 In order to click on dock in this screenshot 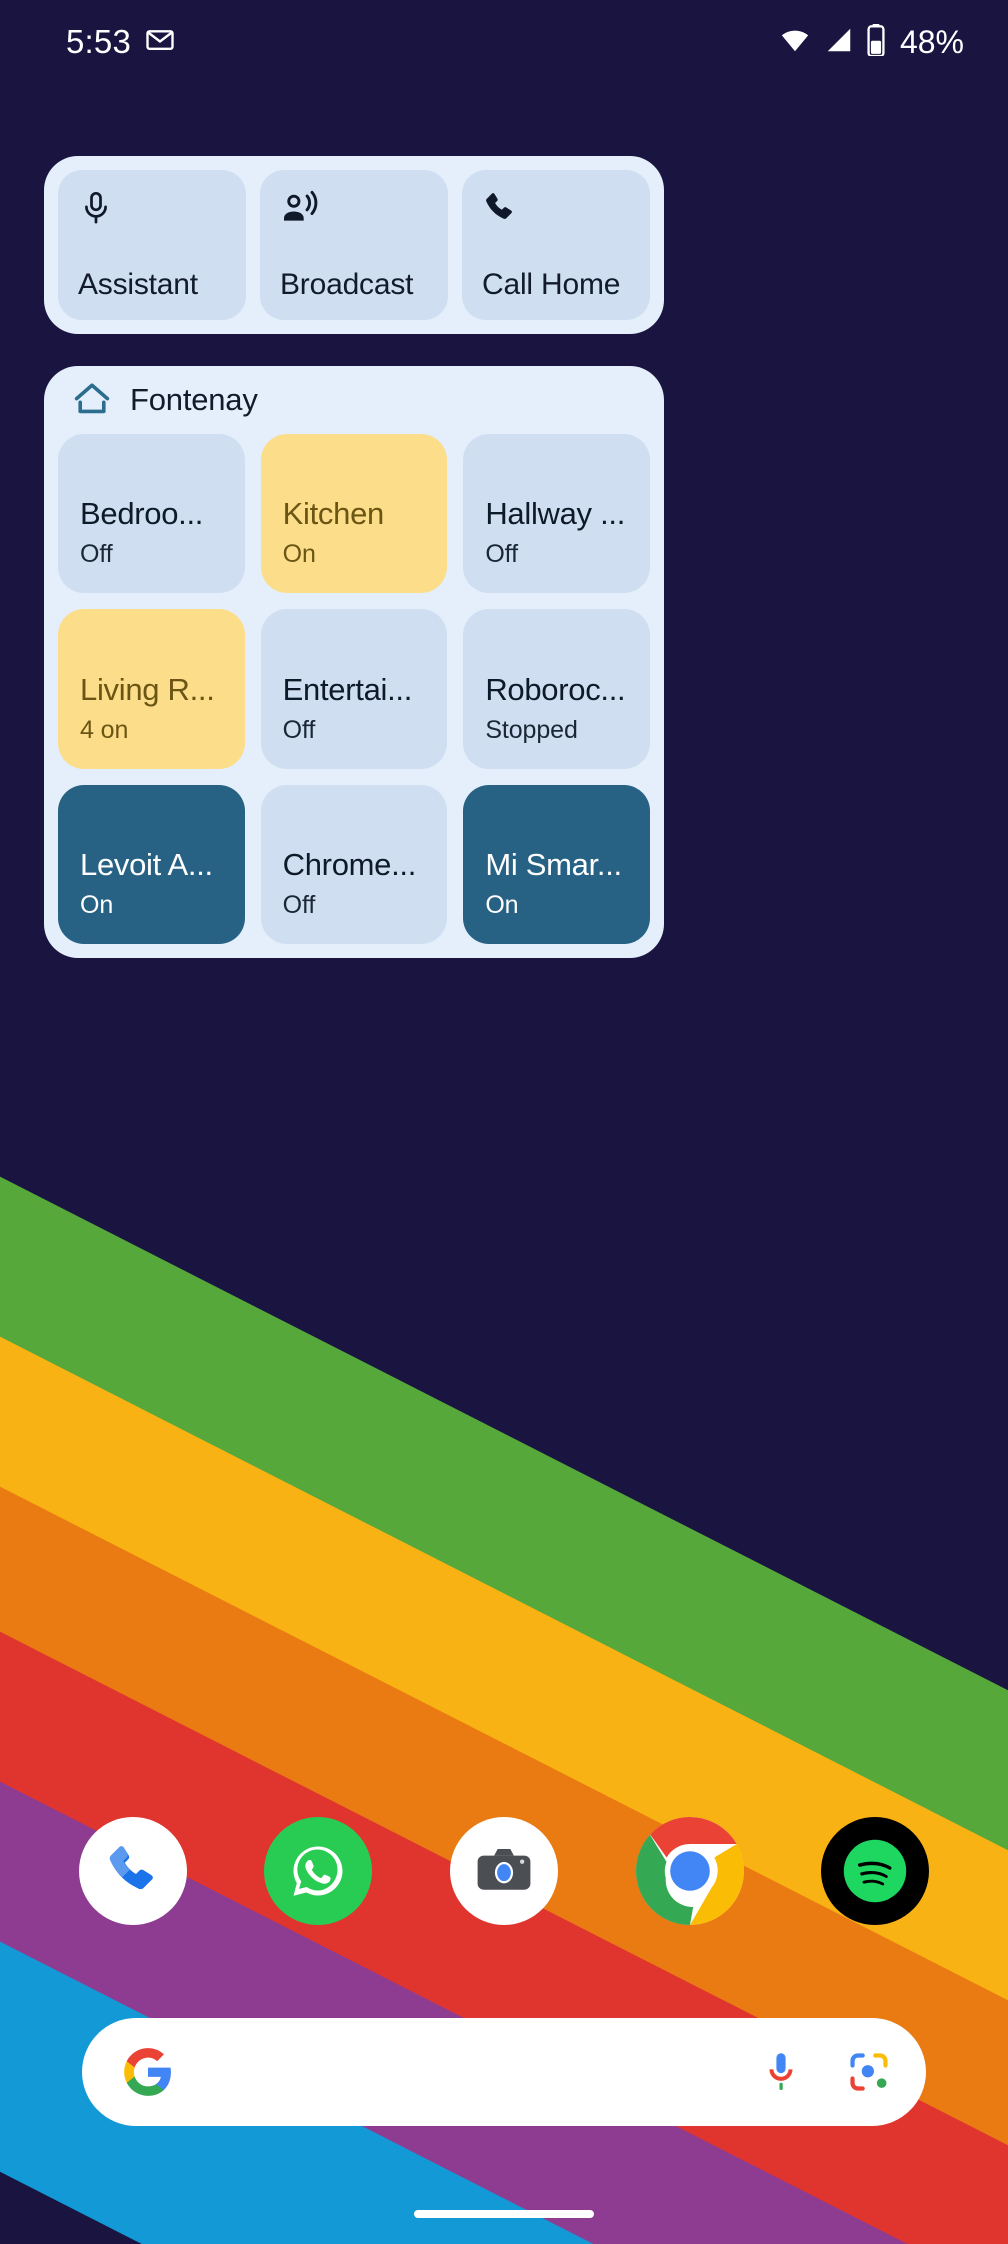, I will do `click(504, 1871)`.